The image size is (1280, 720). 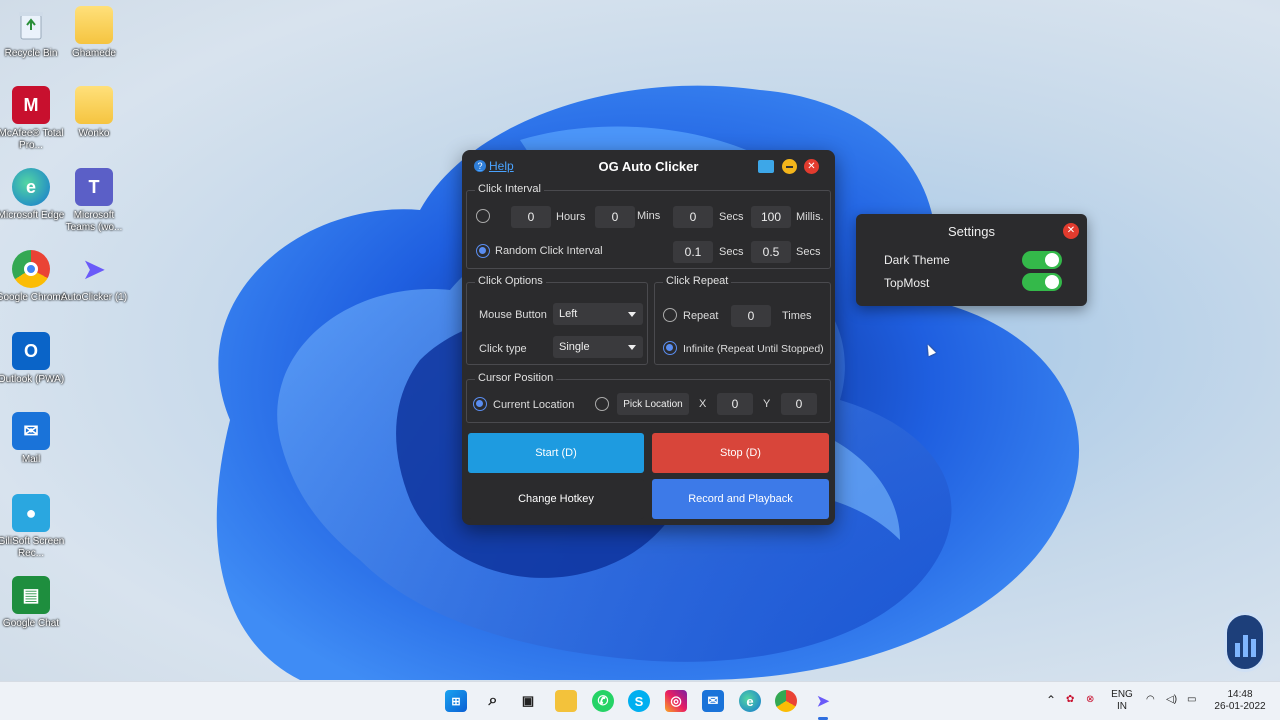 I want to click on infinite-label: Infinite (Repeat Until Stopped), so click(x=753, y=349).